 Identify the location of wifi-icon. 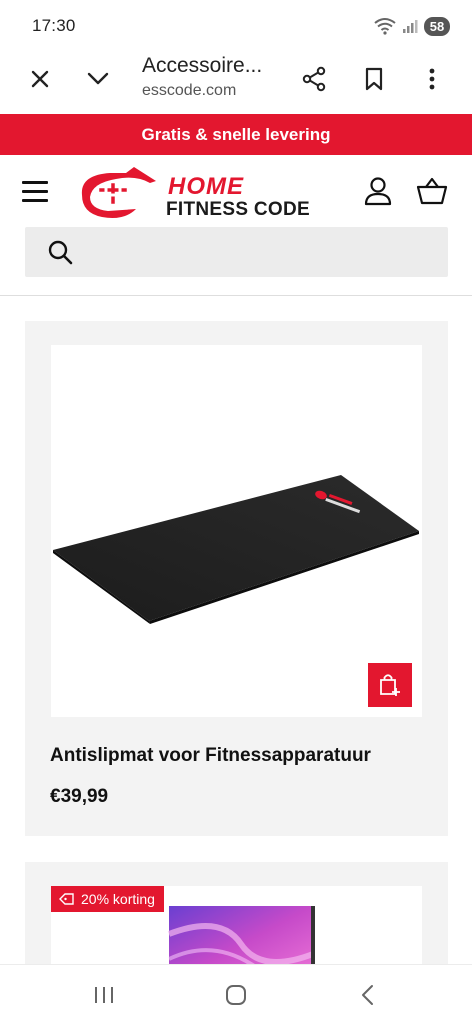
(385, 26).